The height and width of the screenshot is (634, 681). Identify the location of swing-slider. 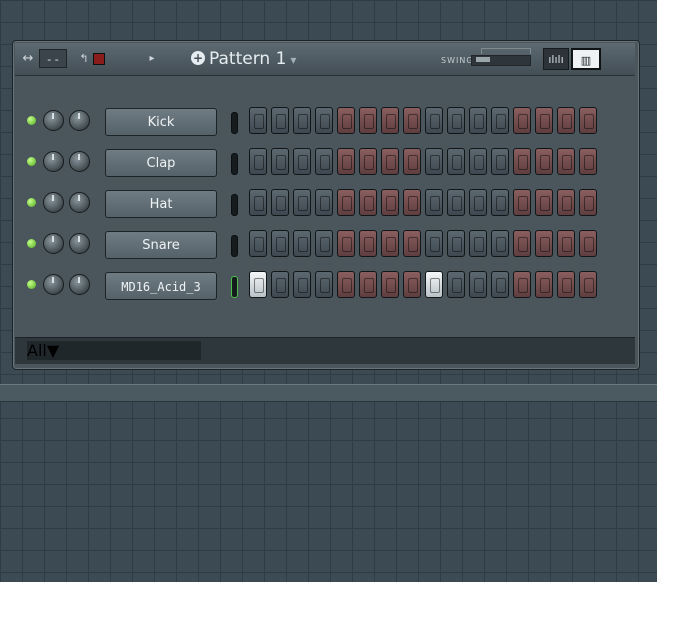
(501, 60).